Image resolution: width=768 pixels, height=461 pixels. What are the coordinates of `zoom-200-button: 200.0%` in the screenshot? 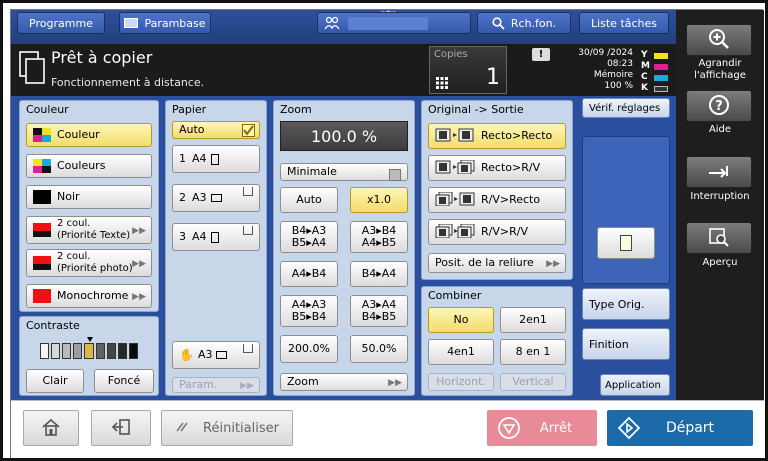 It's located at (309, 349).